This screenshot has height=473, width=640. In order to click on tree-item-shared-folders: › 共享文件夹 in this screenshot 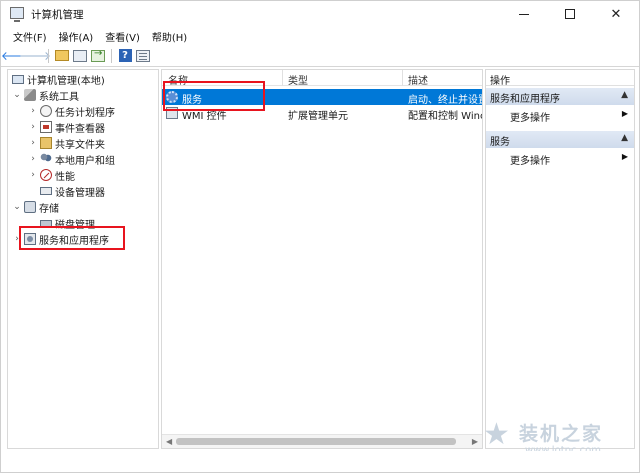, I will do `click(66, 143)`.